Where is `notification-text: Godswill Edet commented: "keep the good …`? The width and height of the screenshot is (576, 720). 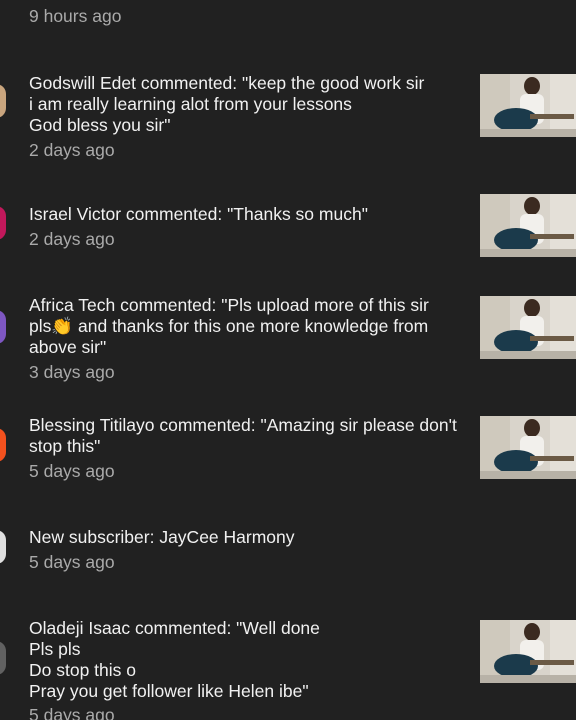
notification-text: Godswill Edet commented: "keep the good … is located at coordinates (227, 104).